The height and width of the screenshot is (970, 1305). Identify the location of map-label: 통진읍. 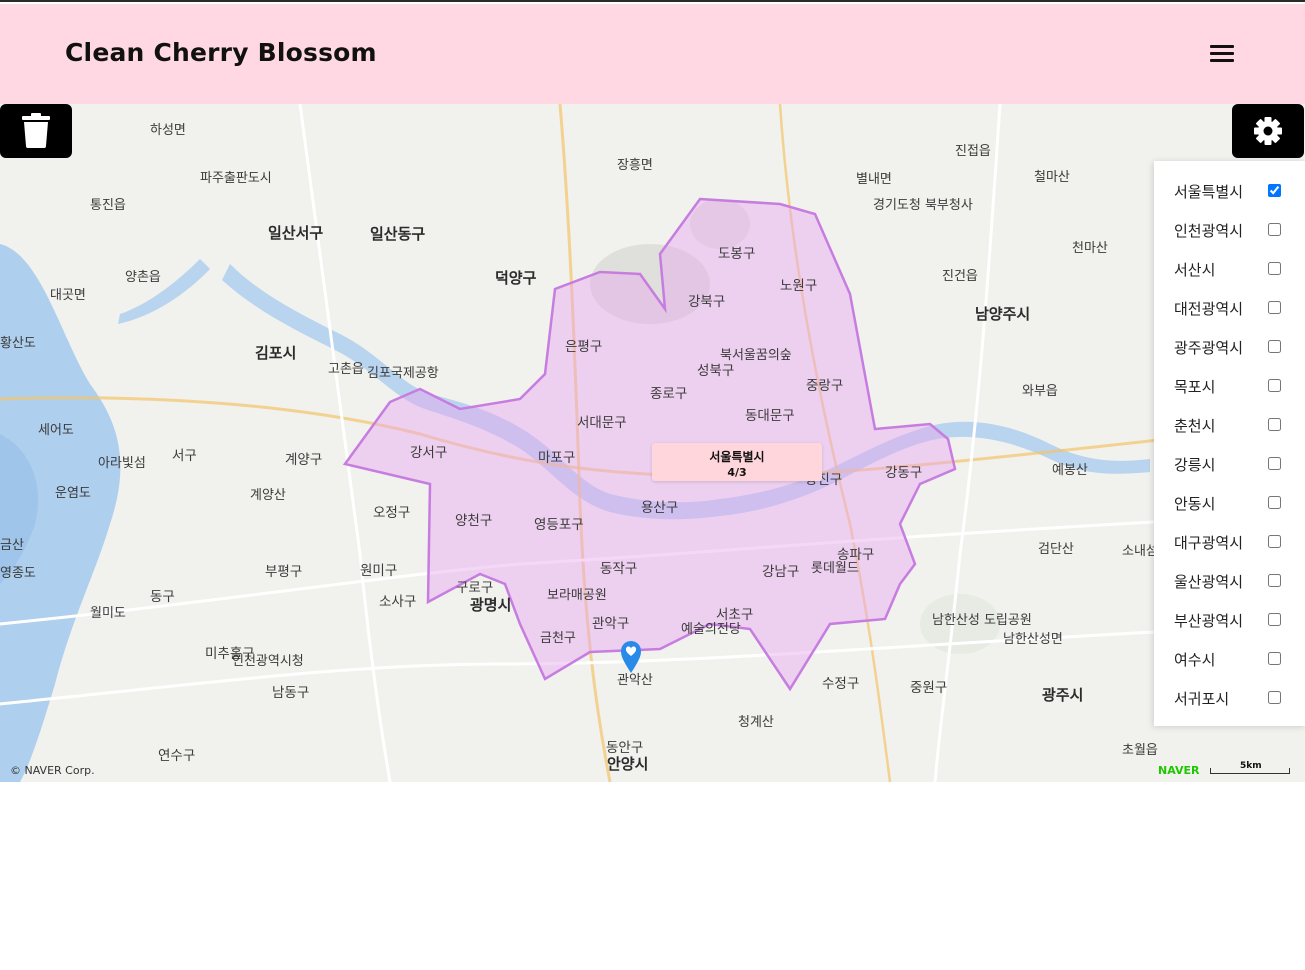
(108, 205).